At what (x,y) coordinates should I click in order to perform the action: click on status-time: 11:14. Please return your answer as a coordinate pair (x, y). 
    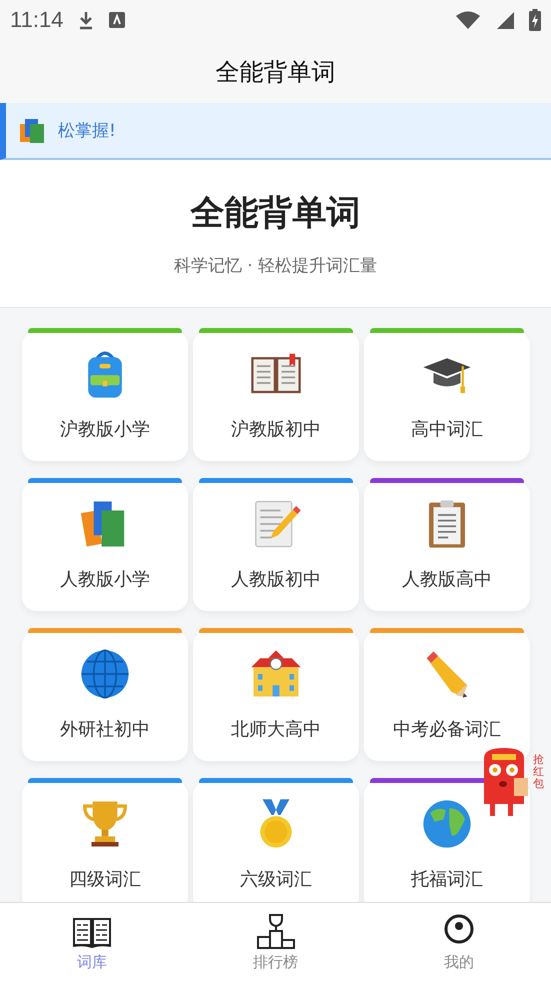
    Looking at the image, I should click on (37, 20).